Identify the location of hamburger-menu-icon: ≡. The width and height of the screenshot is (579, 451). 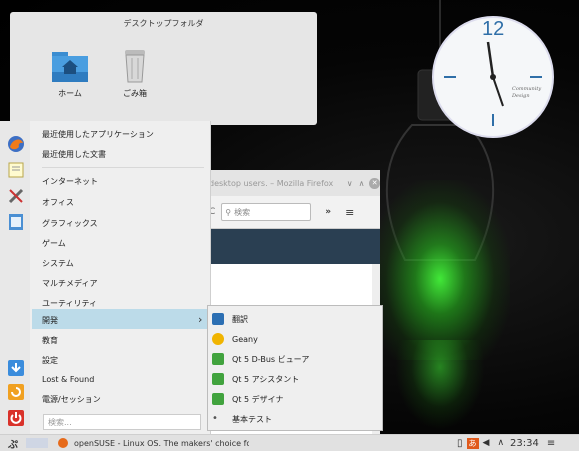
(349, 212).